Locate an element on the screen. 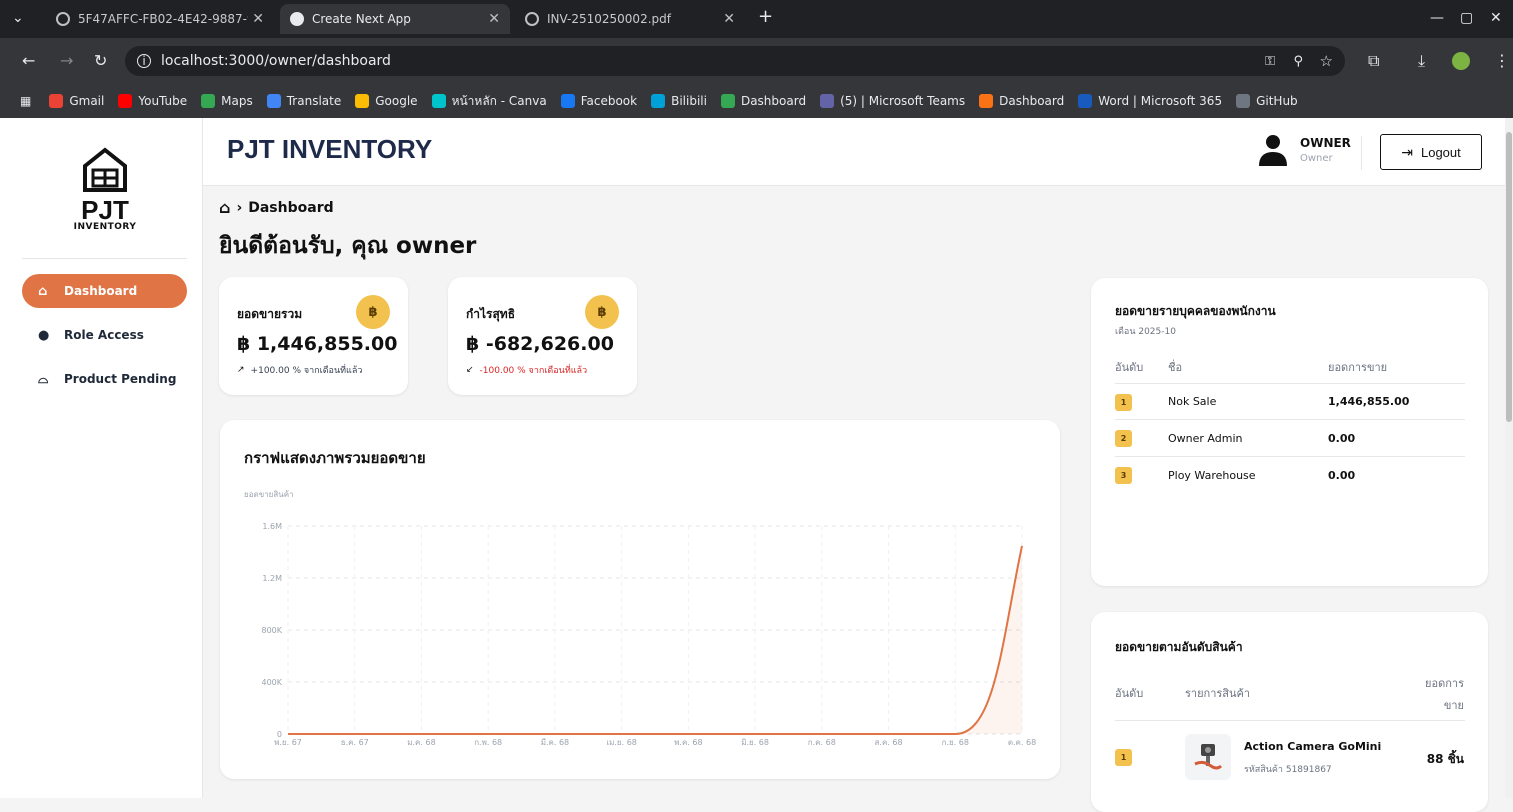  bookmark-item: Translate is located at coordinates (303, 101).